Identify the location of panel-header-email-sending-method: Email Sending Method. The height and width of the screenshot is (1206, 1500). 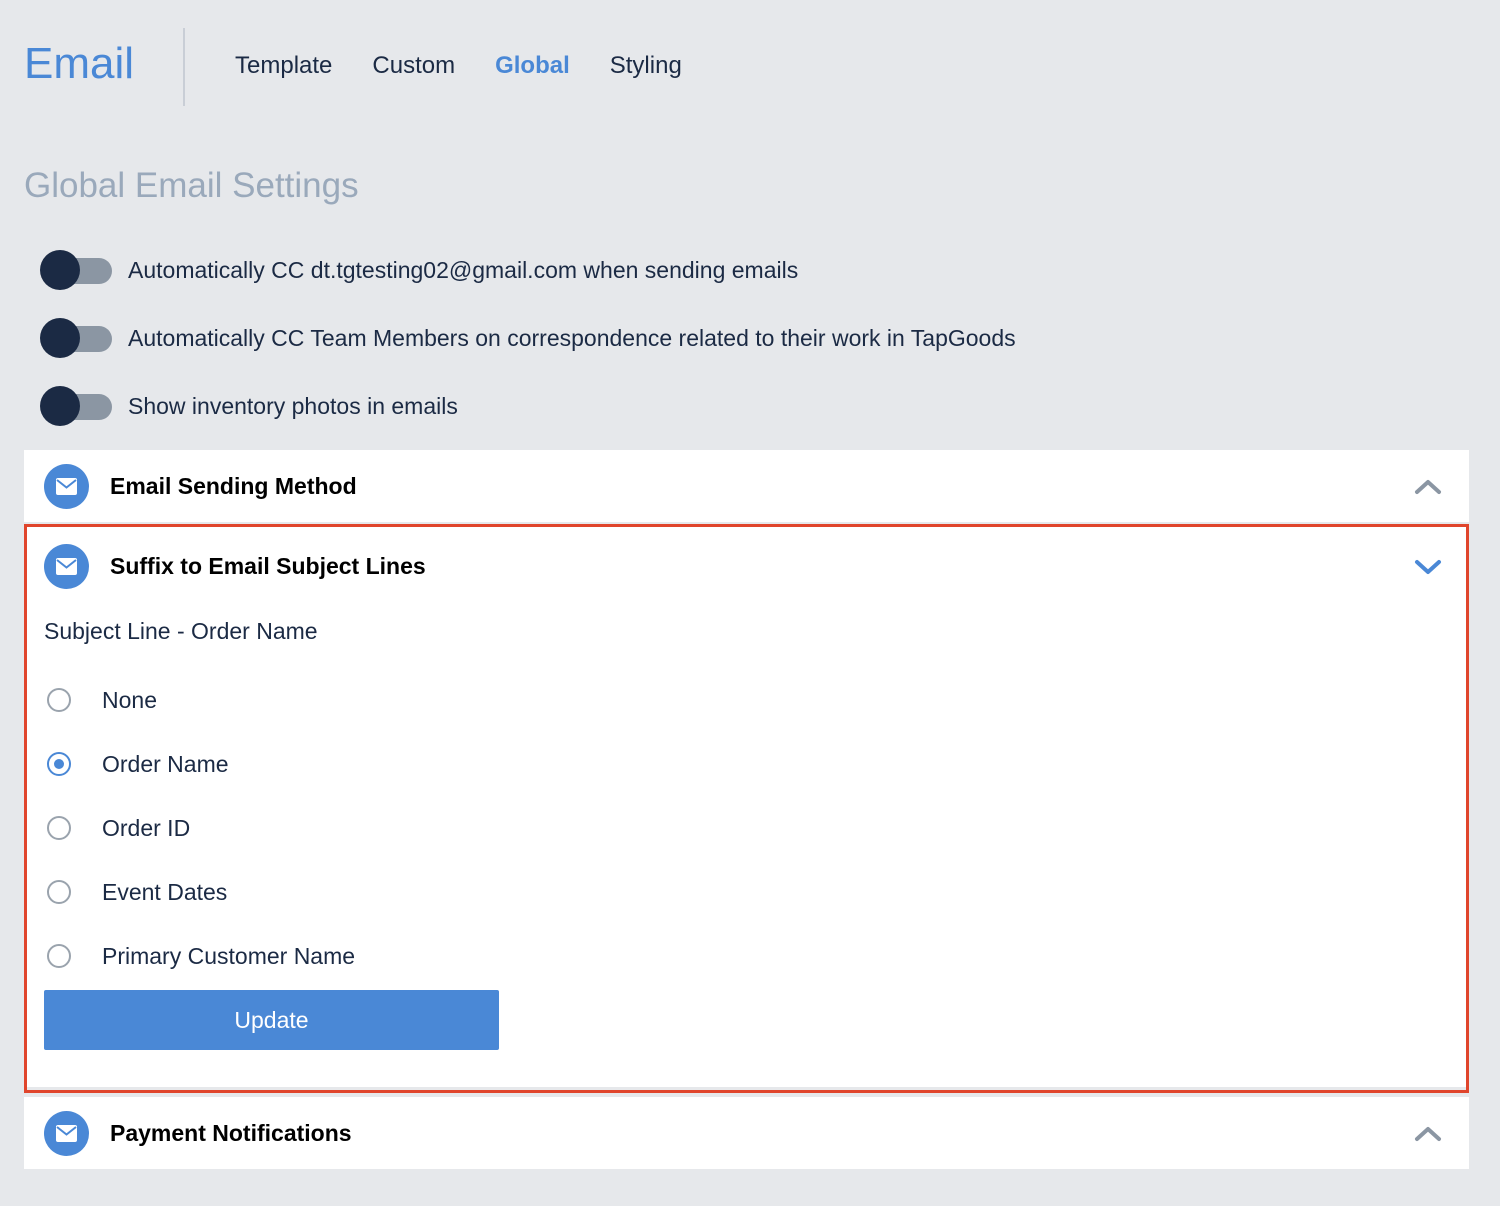
(746, 486).